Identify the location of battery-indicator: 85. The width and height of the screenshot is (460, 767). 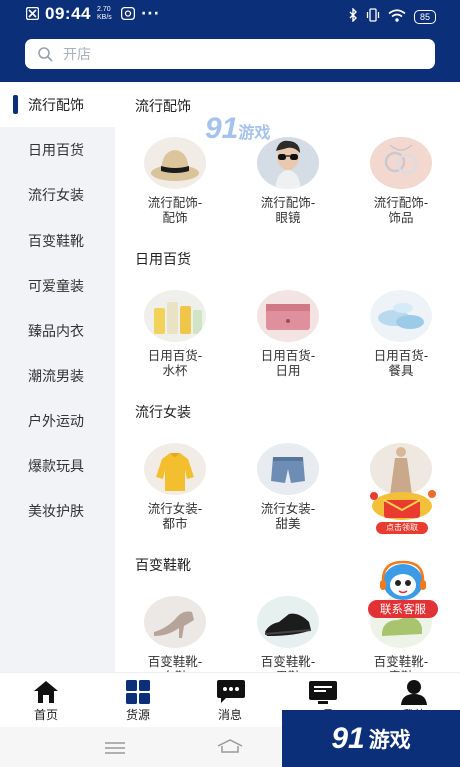
(424, 16).